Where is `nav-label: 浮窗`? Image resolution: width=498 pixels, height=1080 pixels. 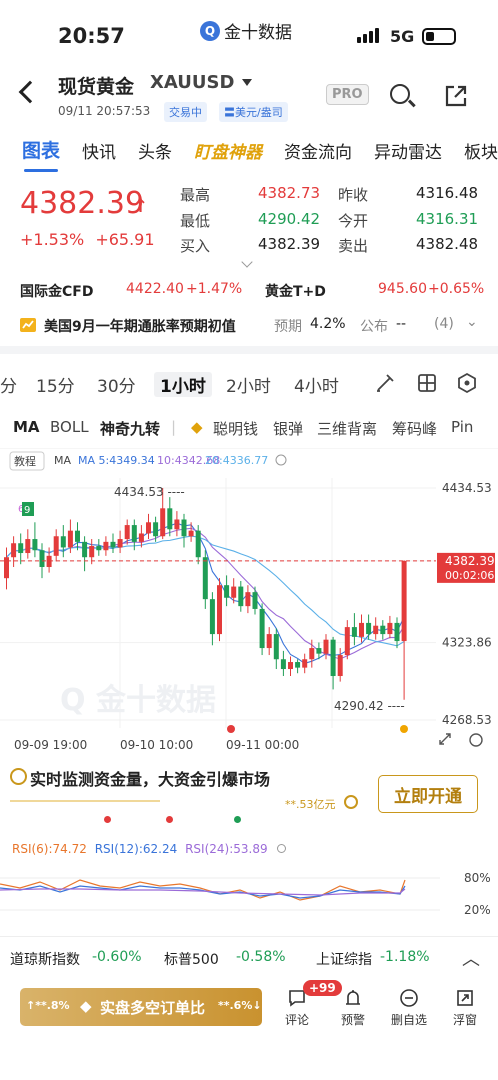
nav-label: 浮窗 is located at coordinates (464, 1020).